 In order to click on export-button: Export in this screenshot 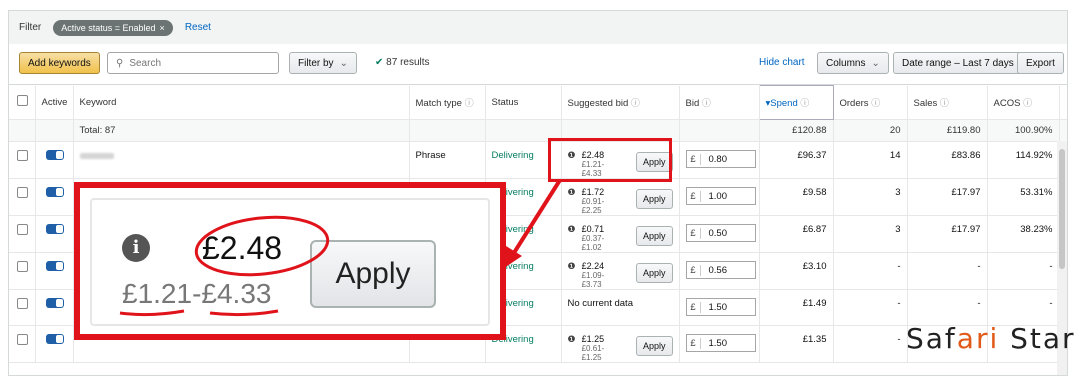, I will do `click(1040, 63)`.